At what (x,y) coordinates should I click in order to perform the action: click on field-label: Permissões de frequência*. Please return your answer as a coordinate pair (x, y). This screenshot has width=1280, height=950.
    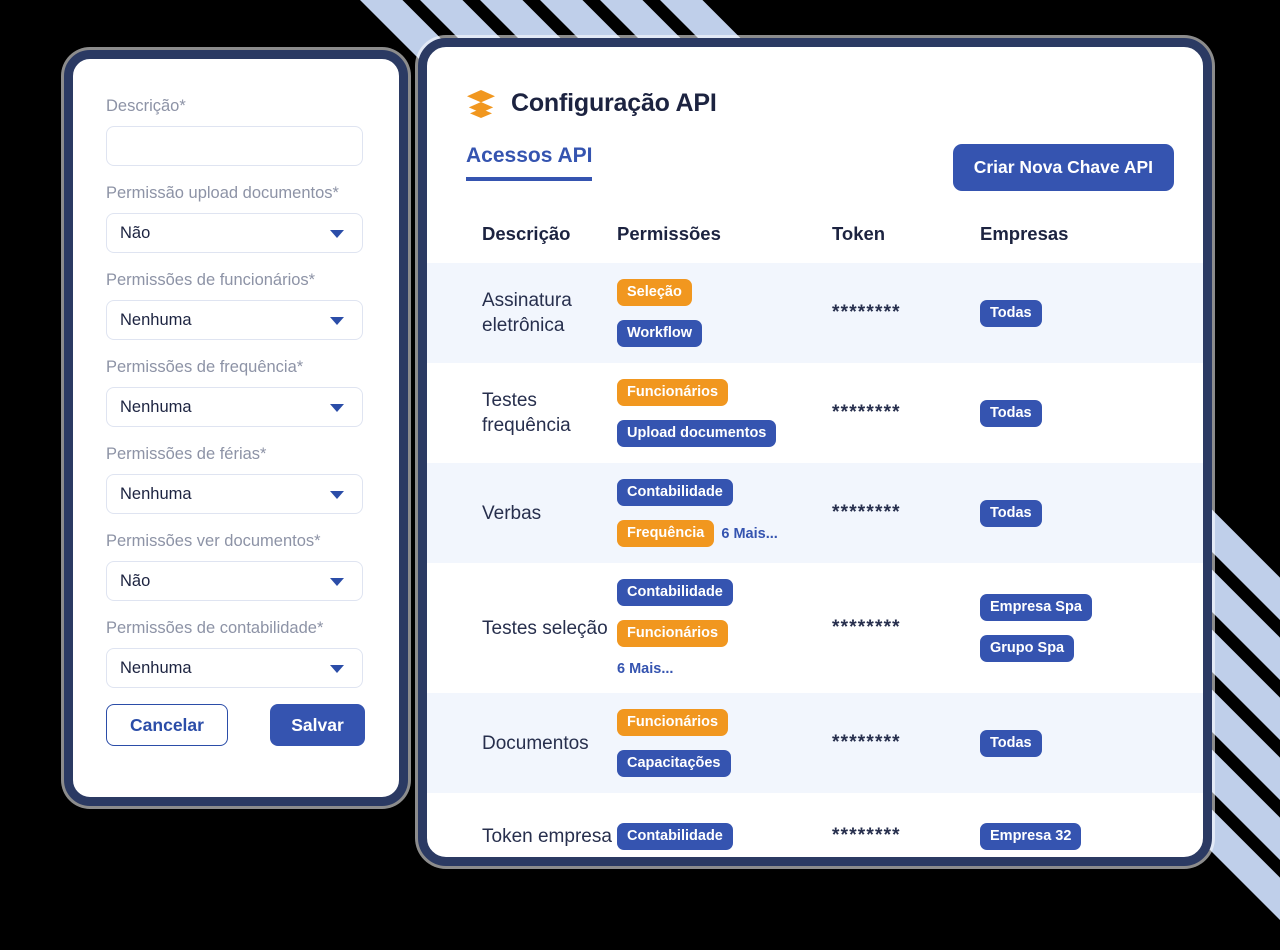
    Looking at the image, I should click on (205, 367).